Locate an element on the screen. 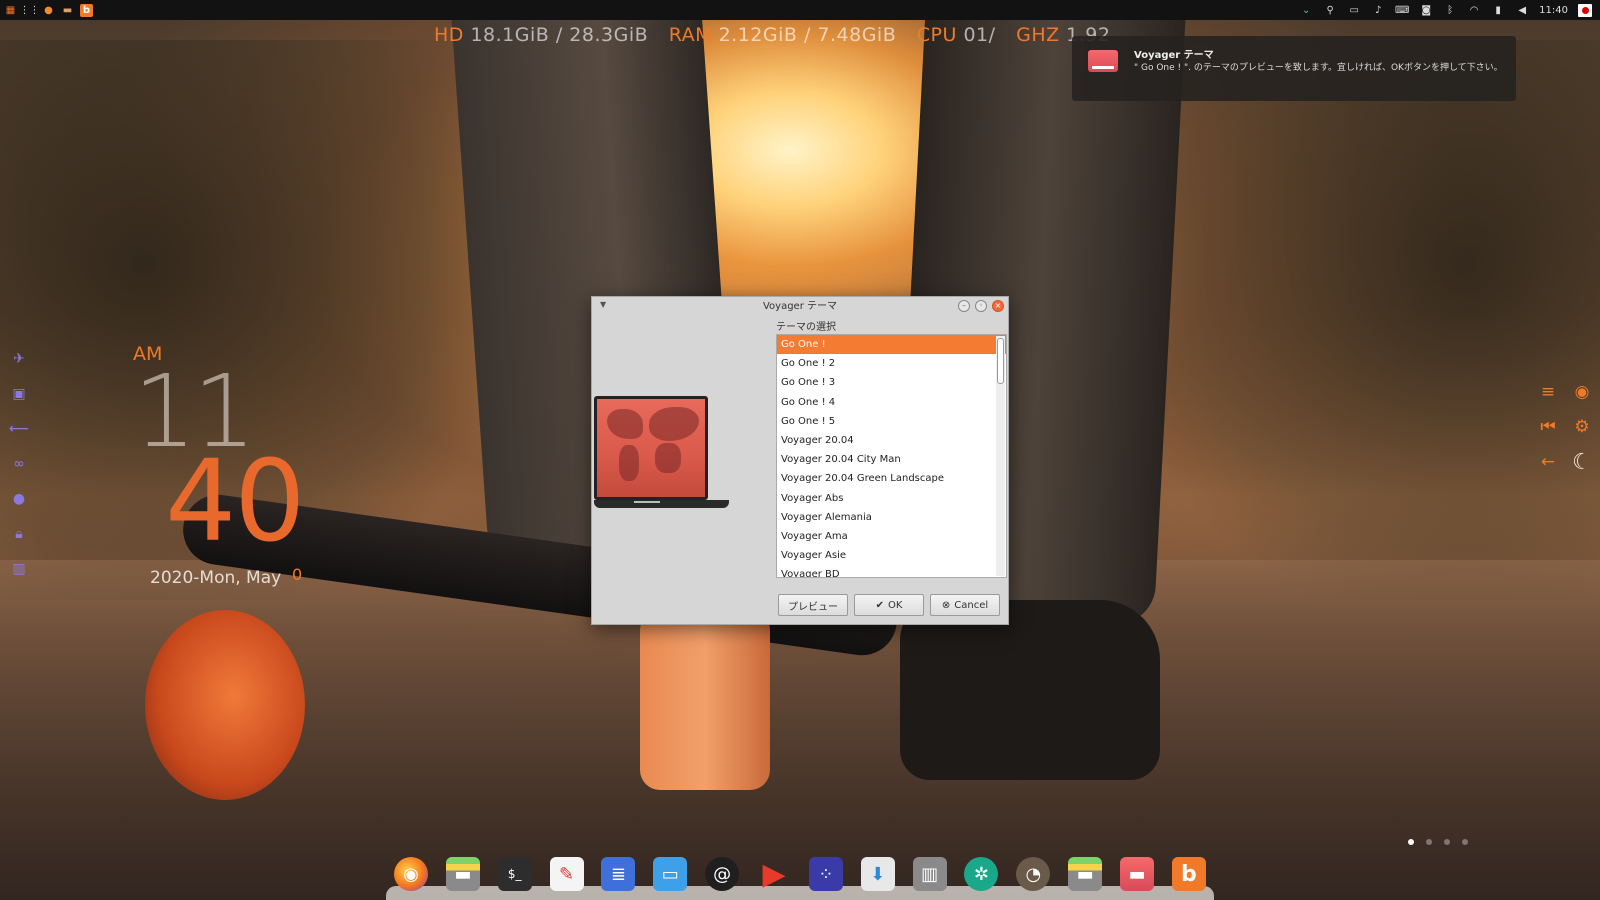 The width and height of the screenshot is (1600, 900). ram-label: RAM is located at coordinates (690, 35).